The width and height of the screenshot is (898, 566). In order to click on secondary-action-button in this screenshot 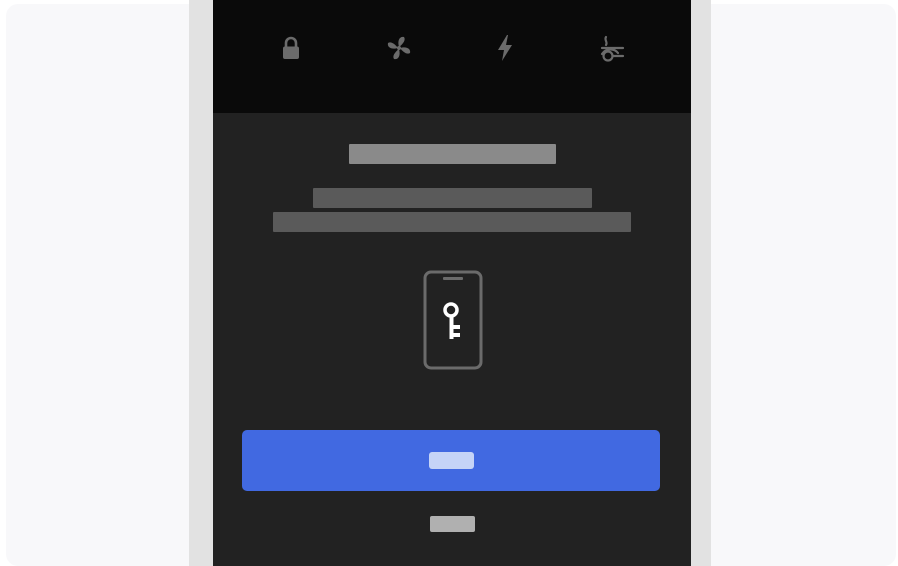, I will do `click(452, 524)`.